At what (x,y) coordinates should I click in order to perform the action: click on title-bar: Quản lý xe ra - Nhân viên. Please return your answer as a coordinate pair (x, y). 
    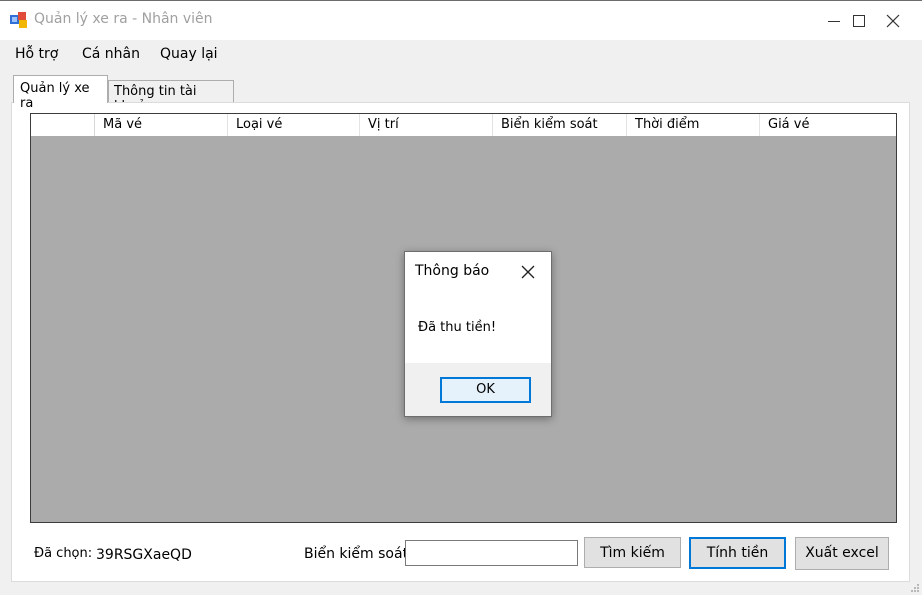
    Looking at the image, I should click on (461, 20).